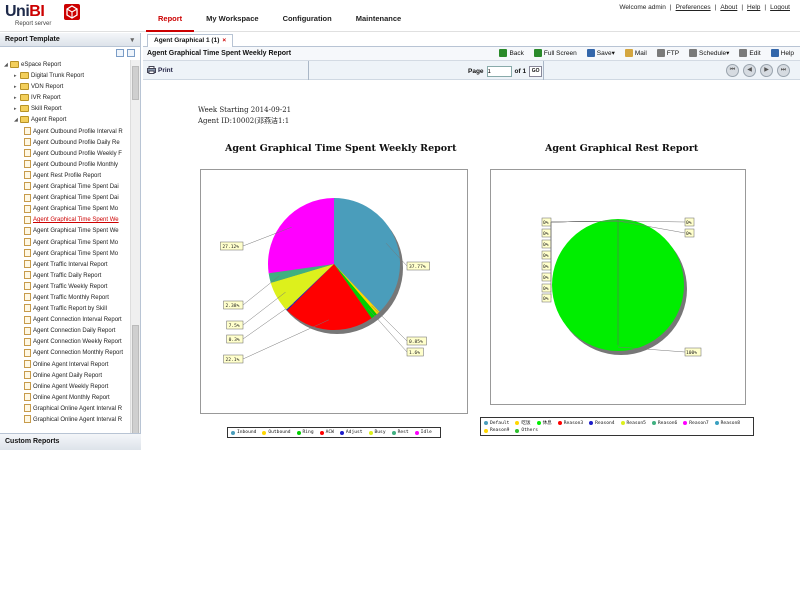 This screenshot has height=600, width=800. Describe the element at coordinates (135, 253) in the screenshot. I see `sidebar-scrollbar` at that location.